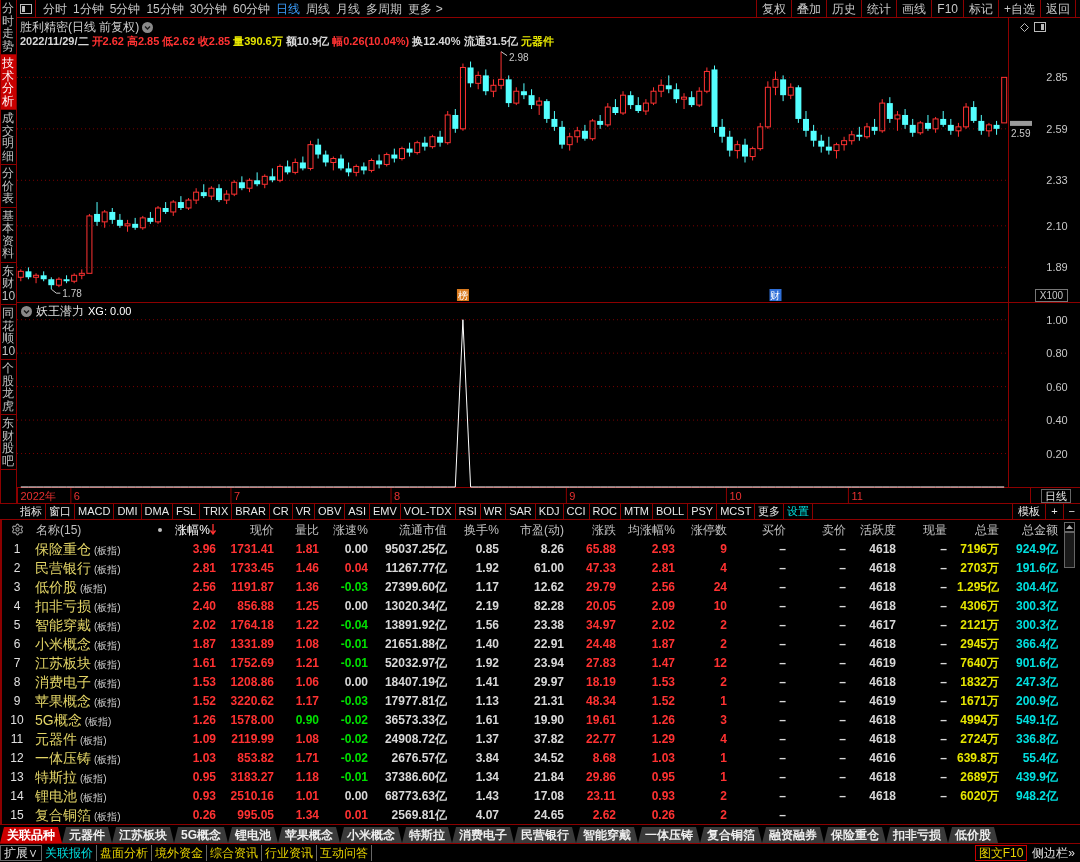  What do you see at coordinates (576, 511) in the screenshot?
I see `indicator-tab: CCI` at bounding box center [576, 511].